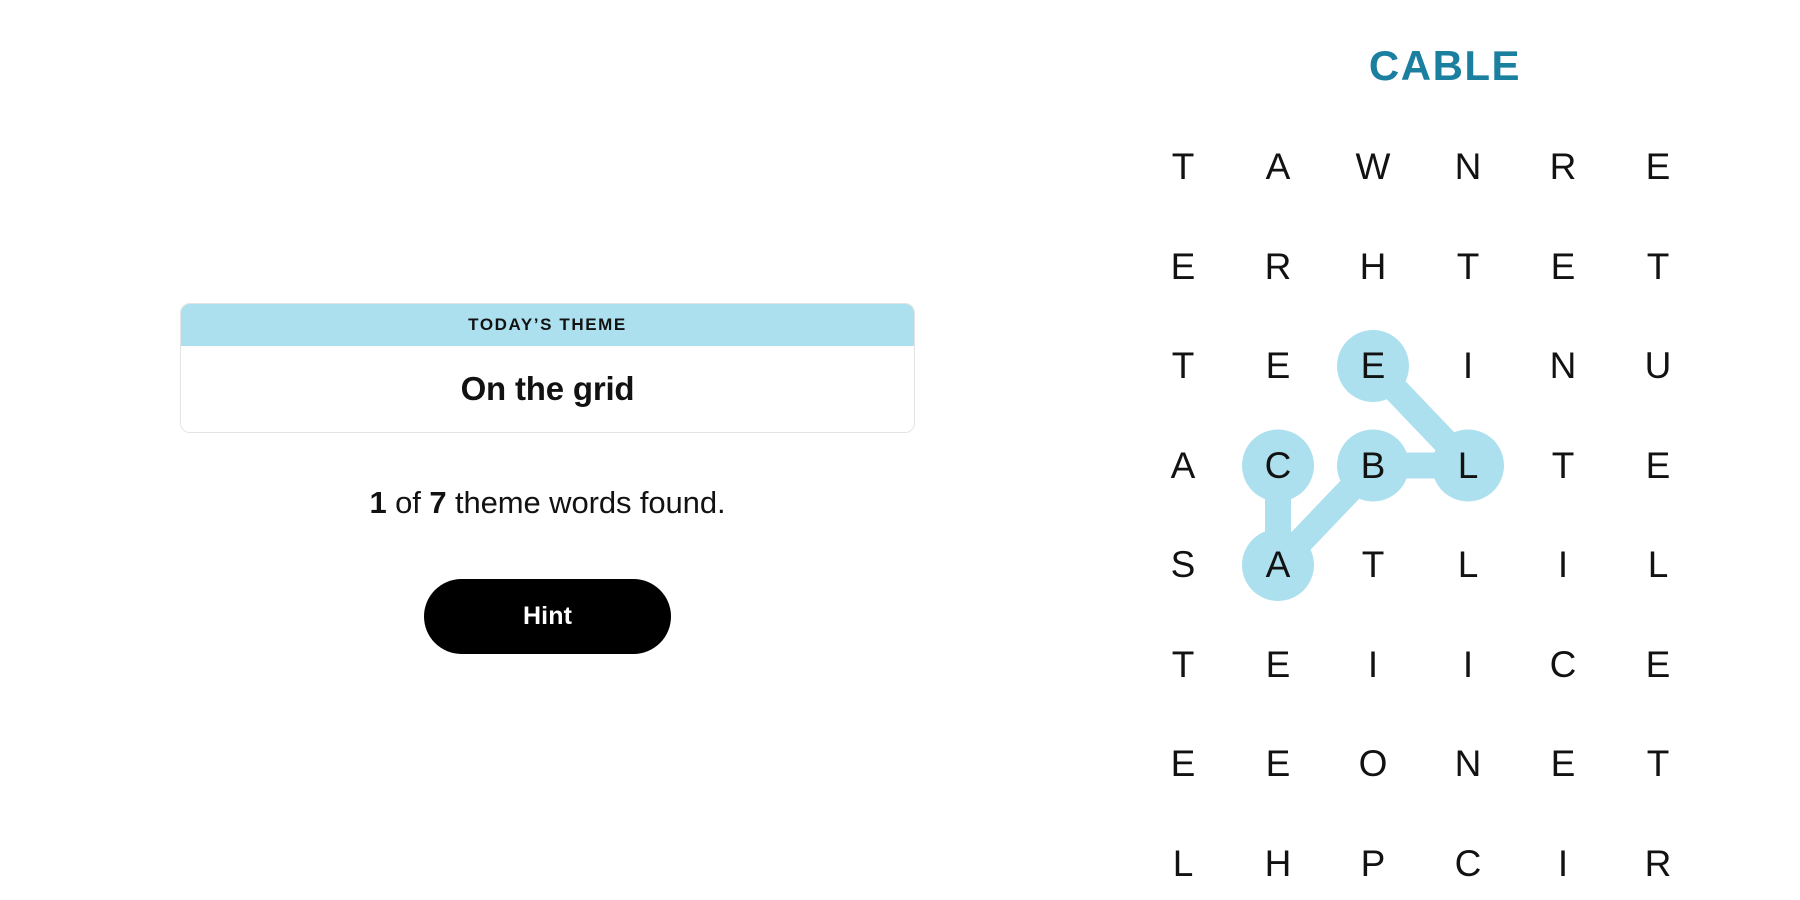 This screenshot has width=1800, height=900. Describe the element at coordinates (1373, 466) in the screenshot. I see `grid-cell: B` at that location.